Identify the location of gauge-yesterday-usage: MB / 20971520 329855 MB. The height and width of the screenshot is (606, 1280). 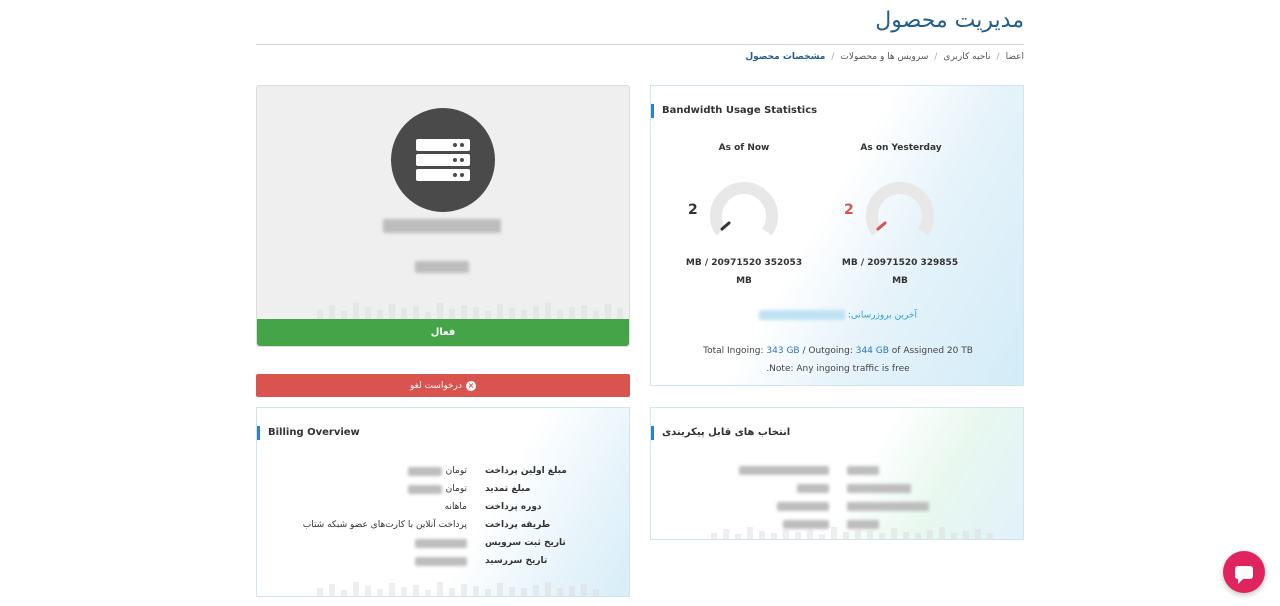
(900, 272).